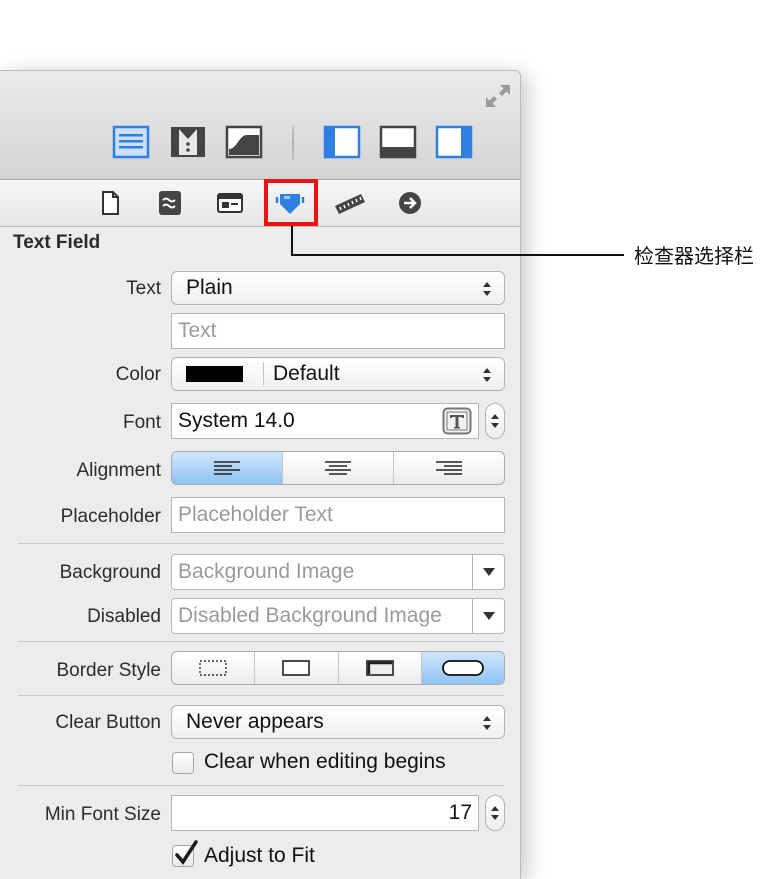  I want to click on align-right-icon, so click(449, 468).